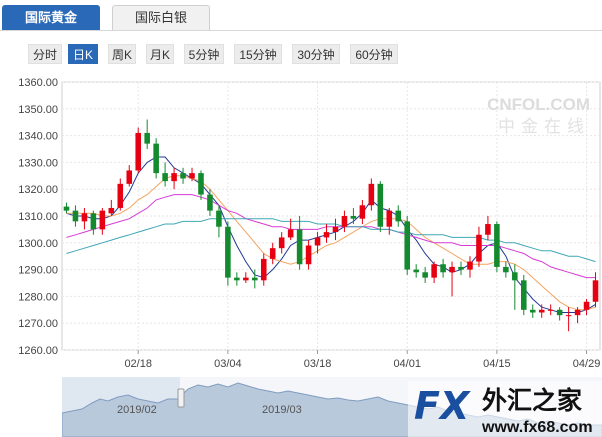  What do you see at coordinates (587, 364) in the screenshot?
I see `x-tick-label: 04/29` at bounding box center [587, 364].